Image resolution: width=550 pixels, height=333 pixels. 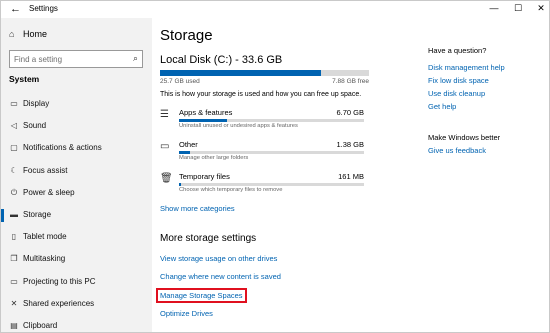 I want to click on back-arrow-icon: ←, so click(x=15, y=9).